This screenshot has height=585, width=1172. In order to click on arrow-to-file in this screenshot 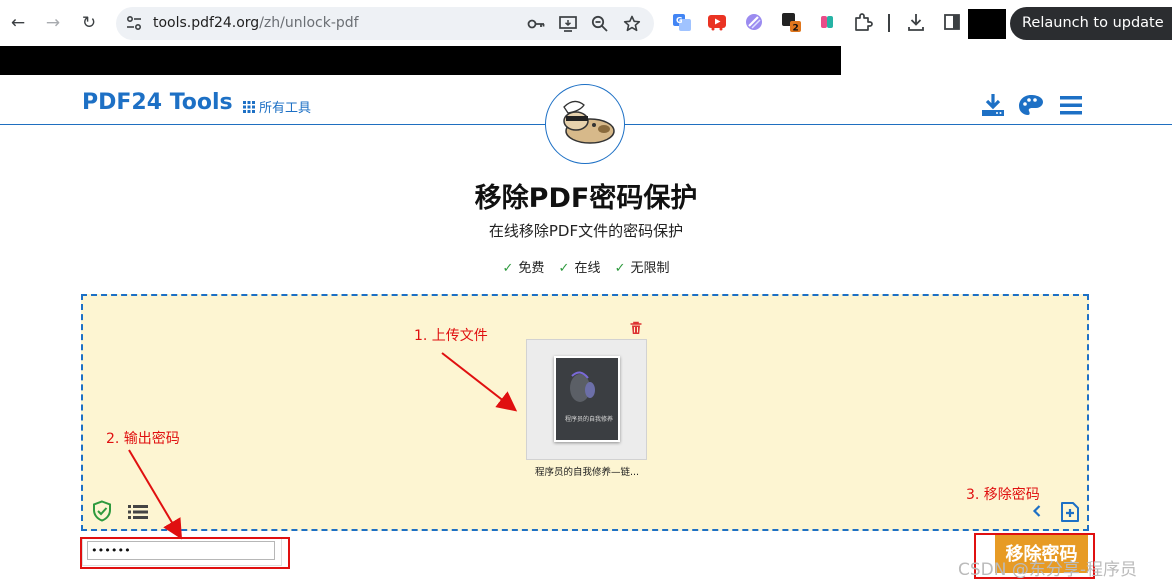, I will do `click(479, 382)`.